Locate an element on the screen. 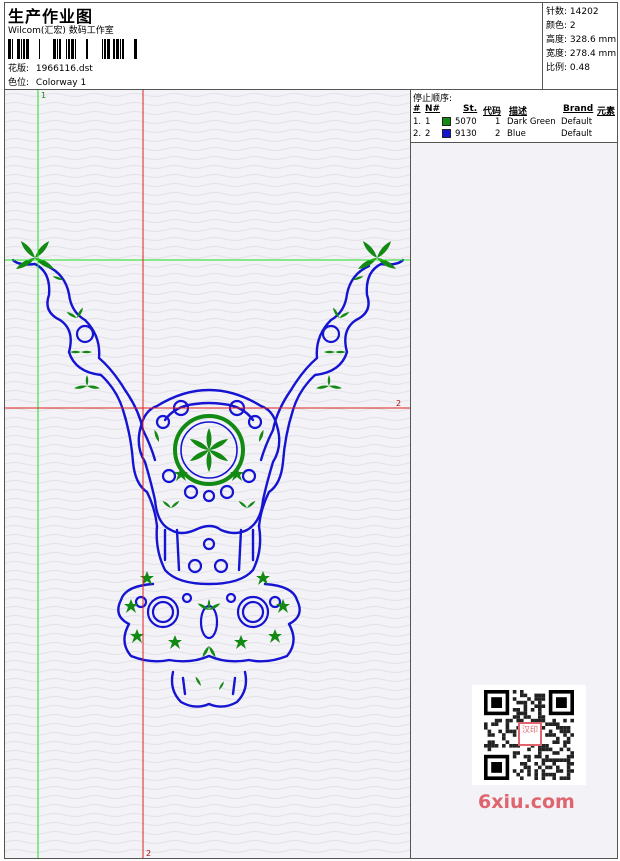 This screenshot has width=620, height=861. stat-scale: 比例: 0.48 is located at coordinates (568, 68).